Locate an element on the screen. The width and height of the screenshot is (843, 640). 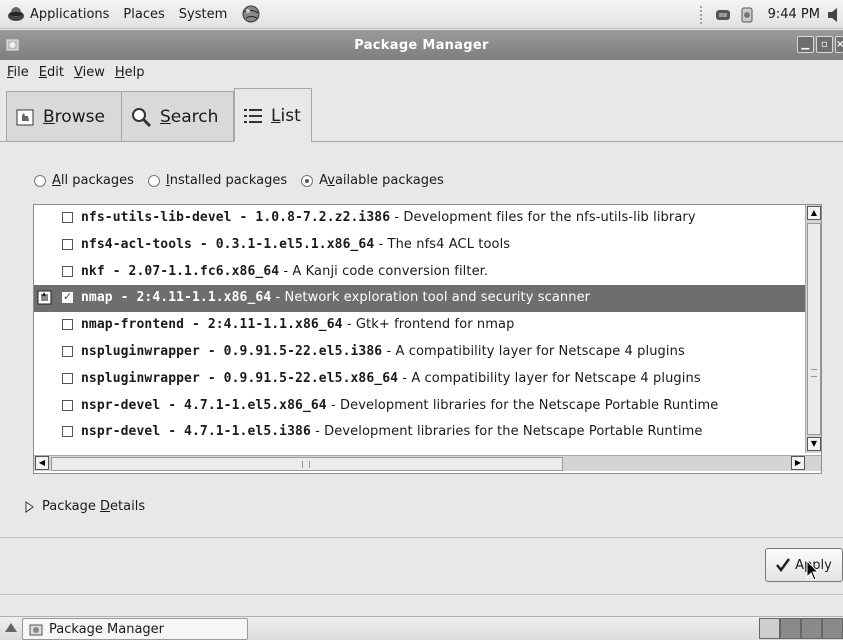
horizontal-scrollbar: ◀ ▶ is located at coordinates (427, 463).